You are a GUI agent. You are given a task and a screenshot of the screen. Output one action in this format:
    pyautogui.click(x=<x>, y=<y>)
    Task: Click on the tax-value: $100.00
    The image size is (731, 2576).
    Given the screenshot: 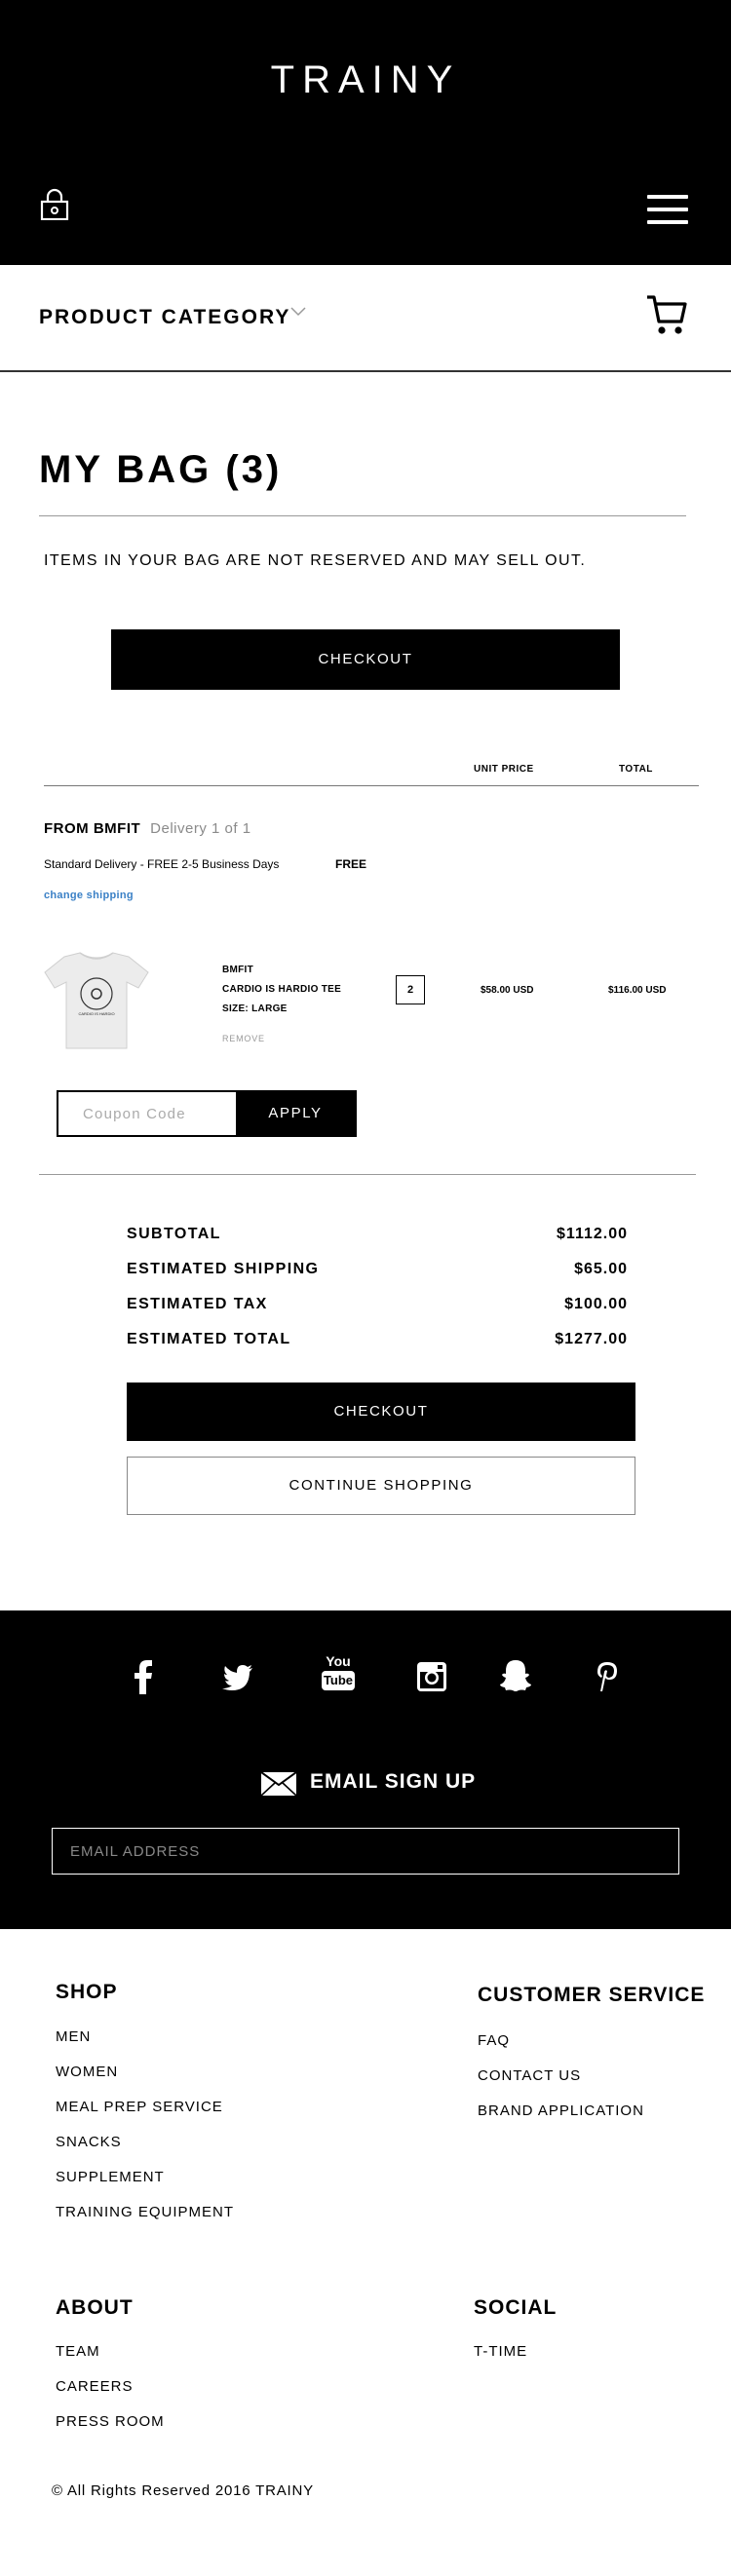 What is the action you would take?
    pyautogui.click(x=596, y=1304)
    